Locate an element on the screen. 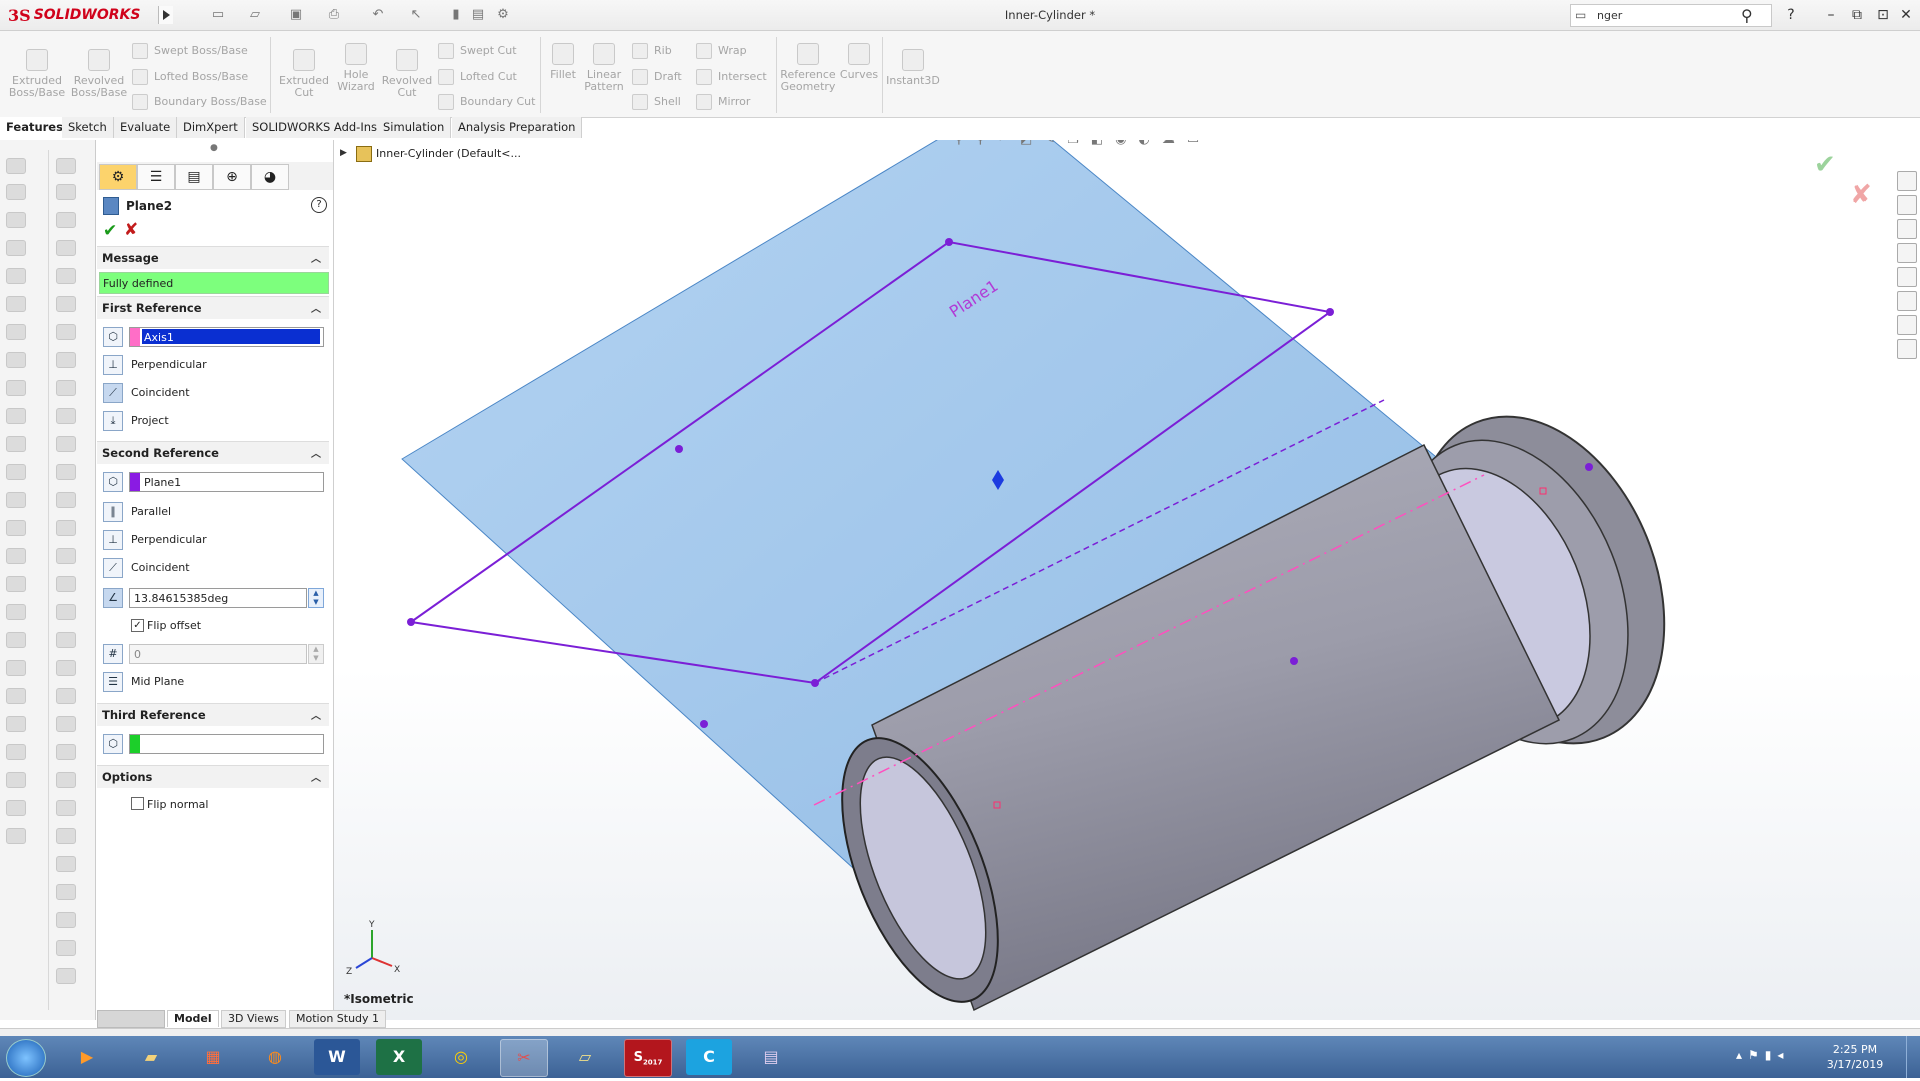 This screenshot has height=1081, width=1920. forum-icon is located at coordinates (1907, 325).